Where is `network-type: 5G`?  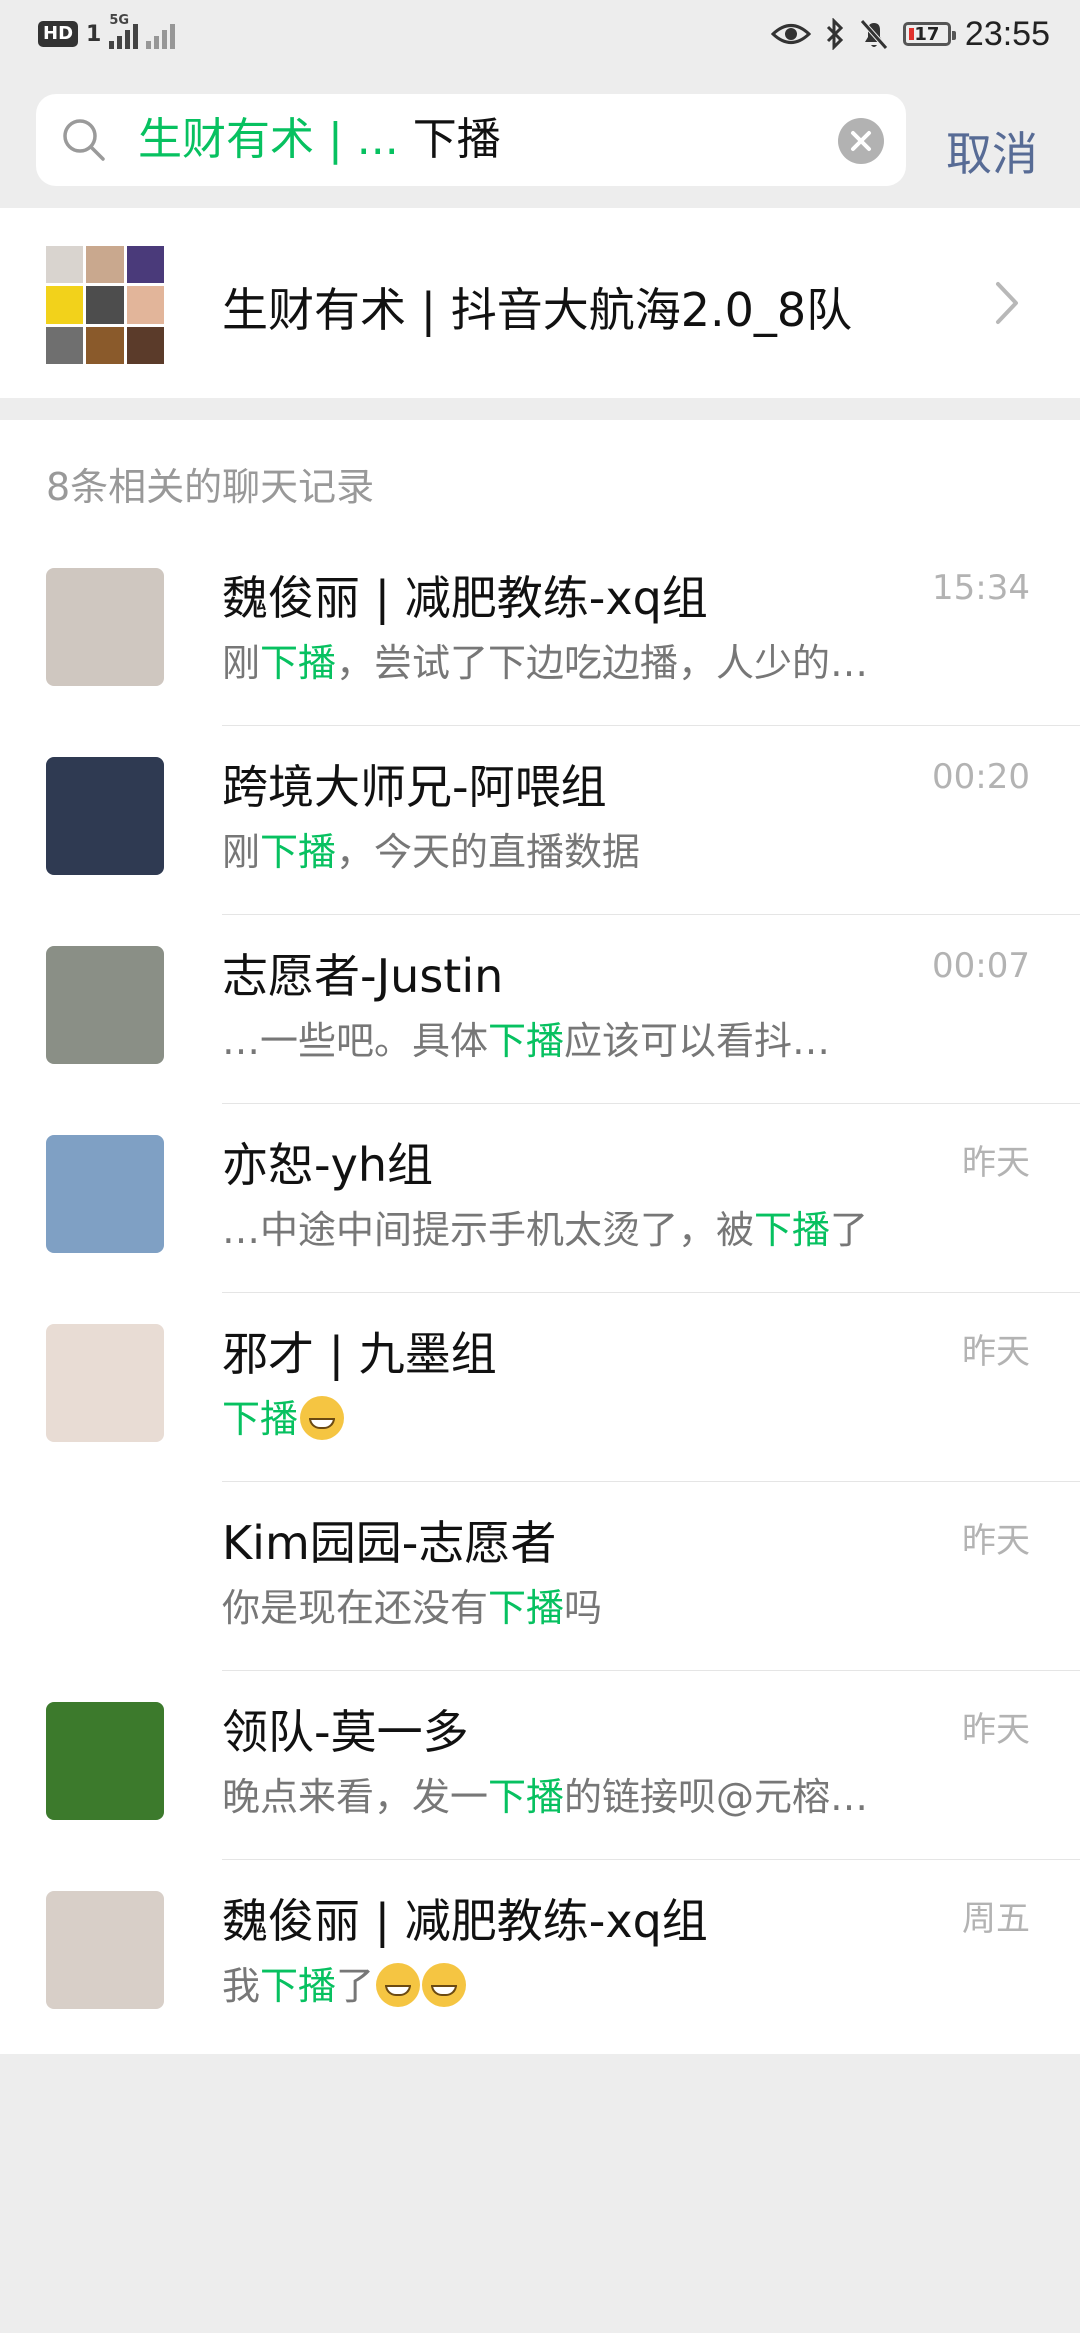 network-type: 5G is located at coordinates (119, 20).